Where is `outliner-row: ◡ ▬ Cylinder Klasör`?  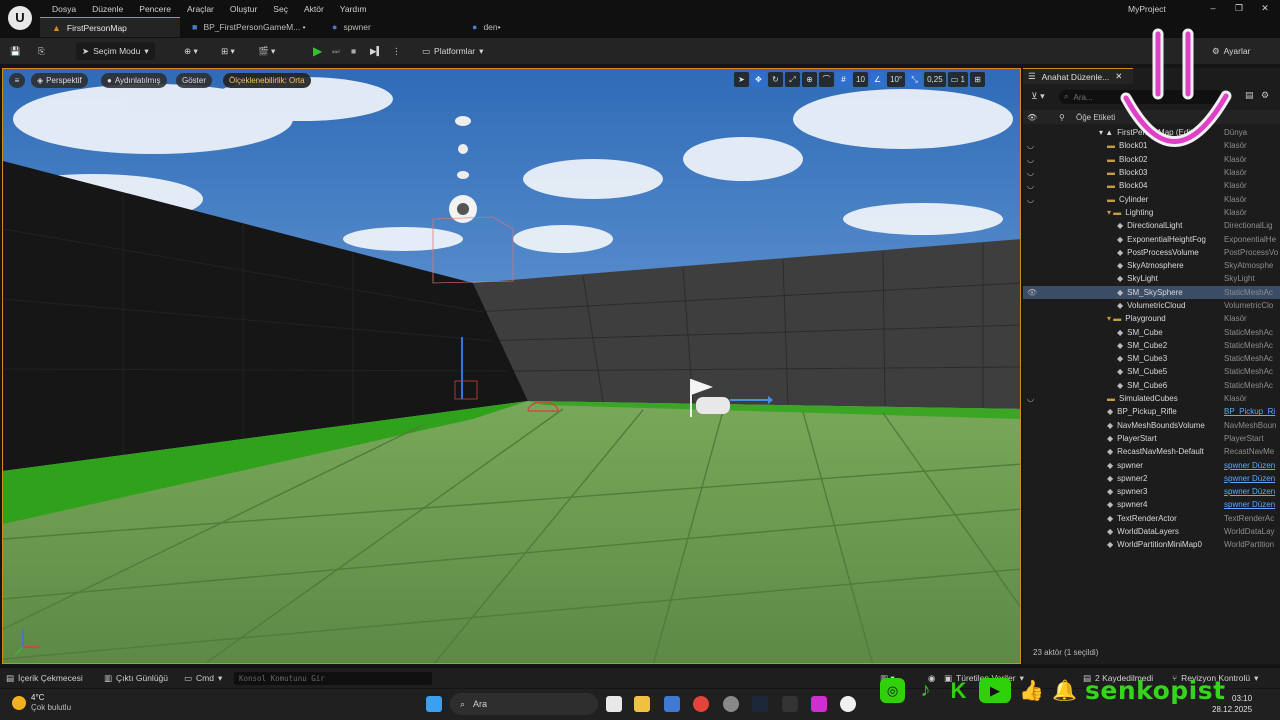
outliner-row: ◡ ▬ Cylinder Klasör is located at coordinates (1151, 198).